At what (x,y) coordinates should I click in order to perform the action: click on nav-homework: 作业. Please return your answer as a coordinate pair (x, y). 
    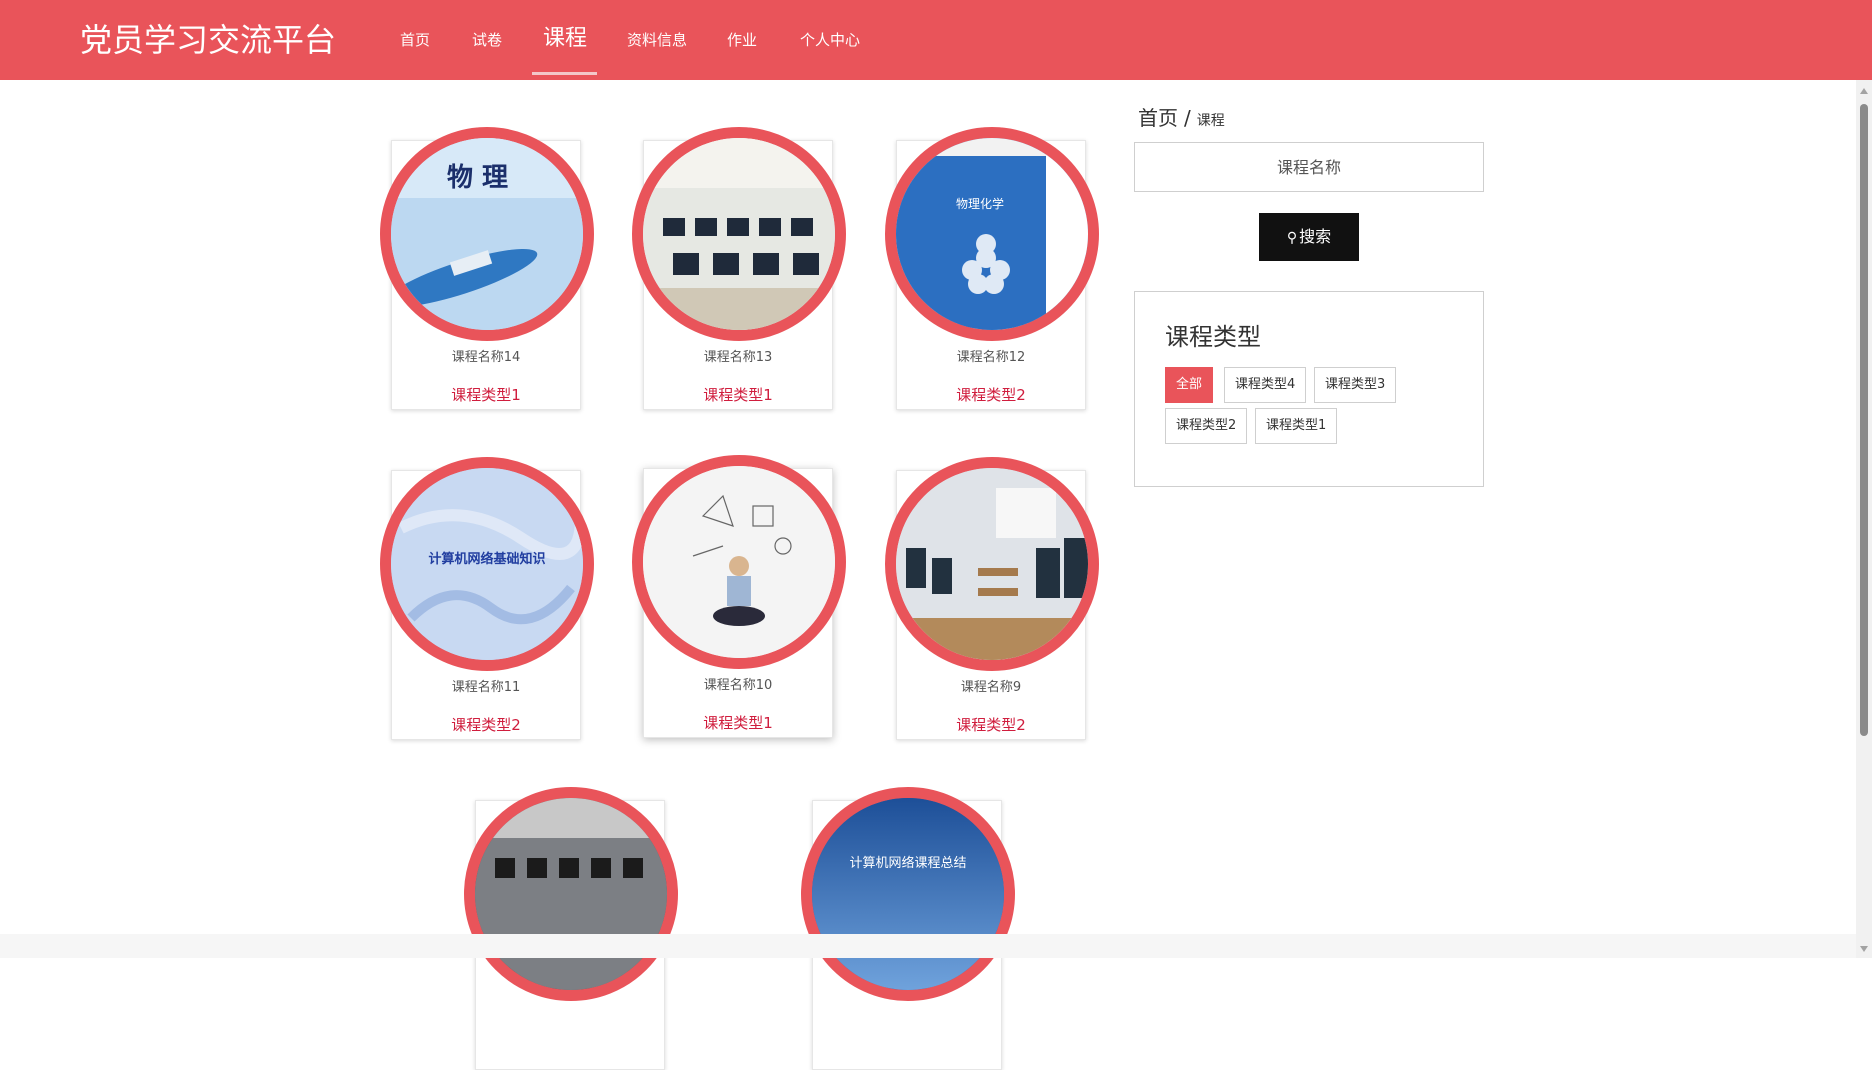
    Looking at the image, I should click on (742, 40).